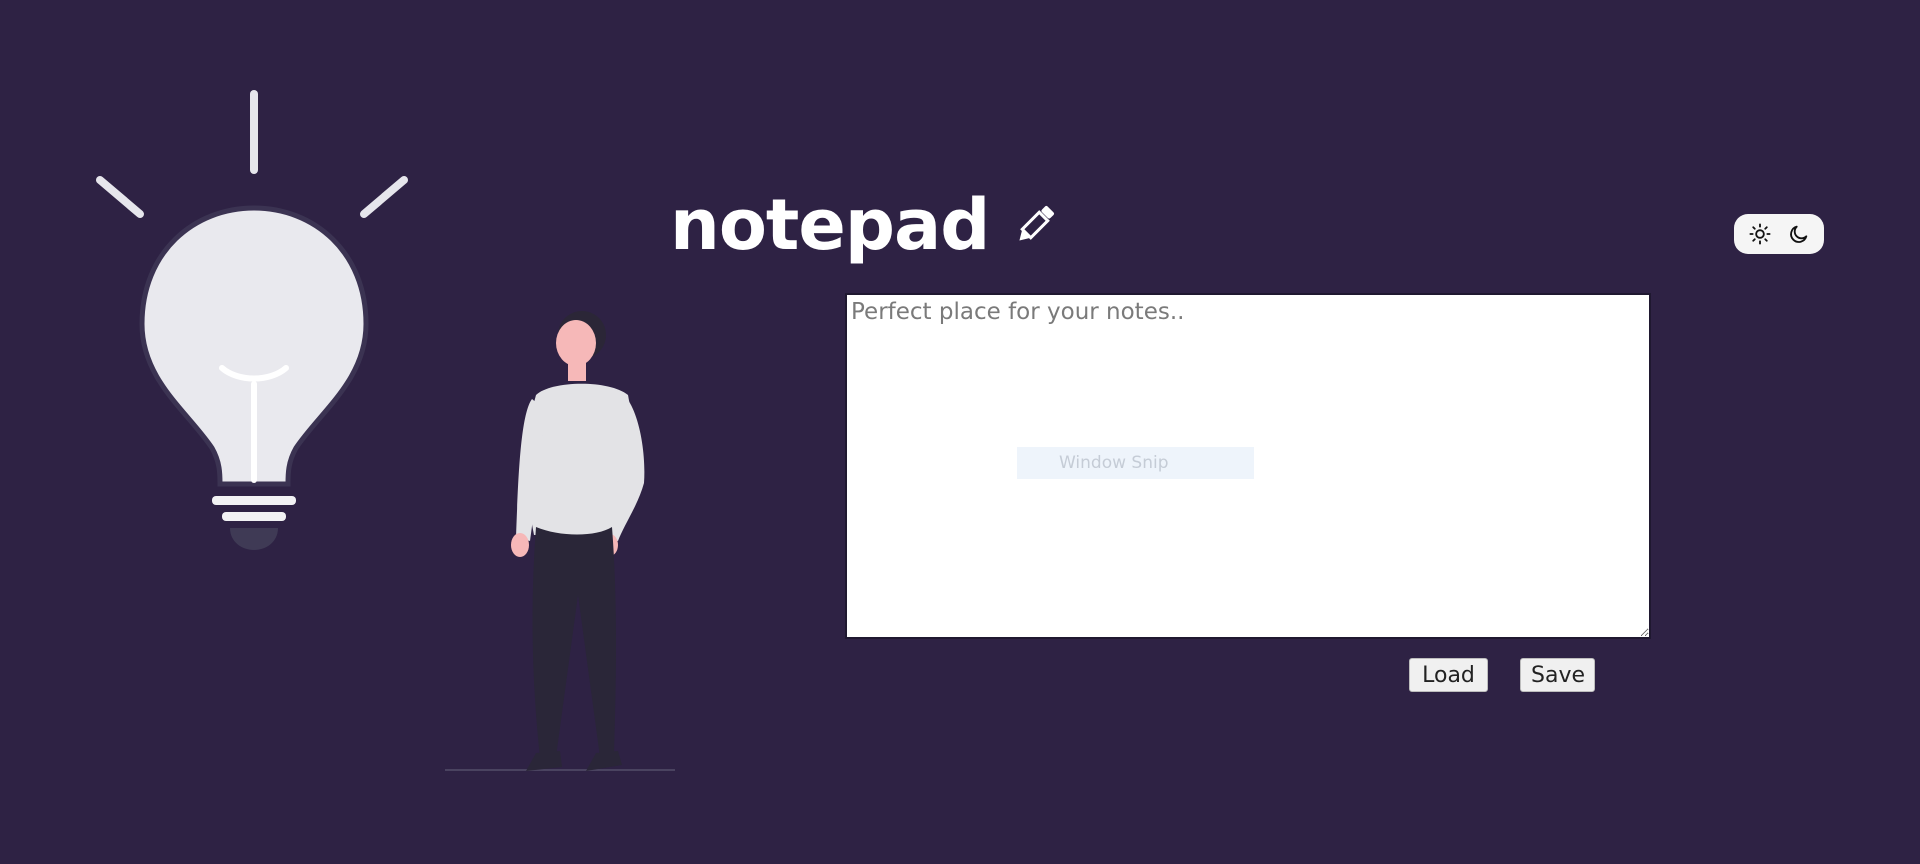 Image resolution: width=1920 pixels, height=864 pixels. I want to click on theme-toggle, so click(1779, 234).